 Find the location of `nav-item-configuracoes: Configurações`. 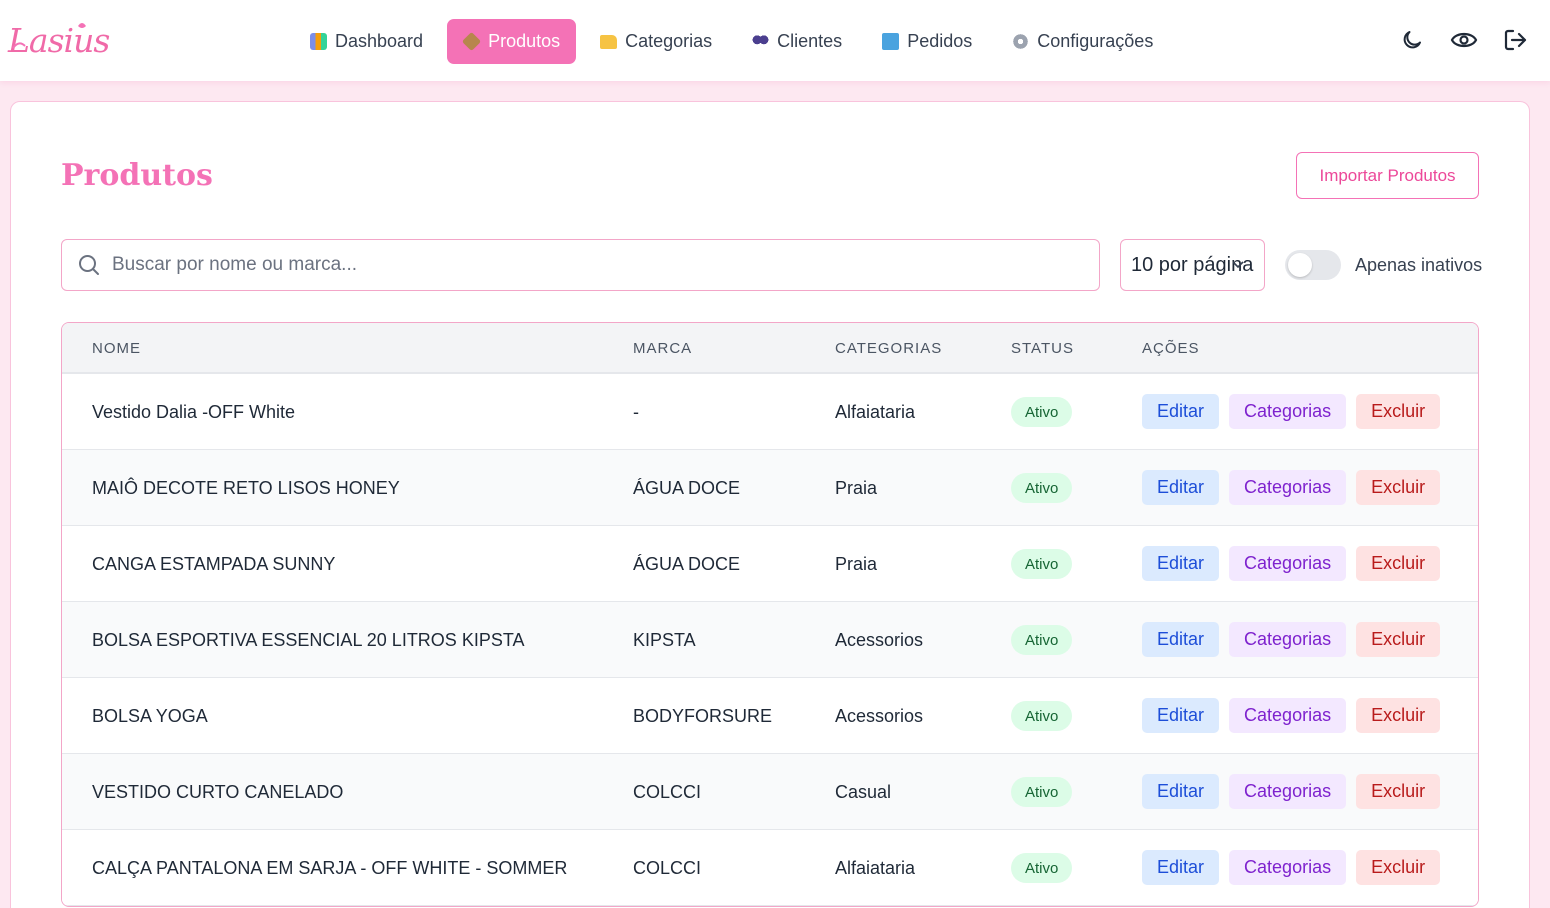

nav-item-configuracoes: Configurações is located at coordinates (1082, 41).